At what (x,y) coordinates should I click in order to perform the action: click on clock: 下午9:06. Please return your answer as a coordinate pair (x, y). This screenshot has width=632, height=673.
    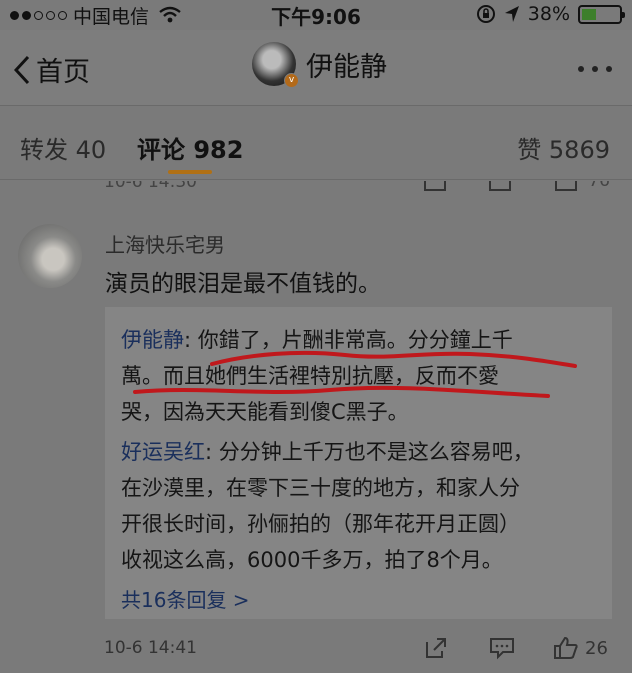
    Looking at the image, I should click on (316, 16).